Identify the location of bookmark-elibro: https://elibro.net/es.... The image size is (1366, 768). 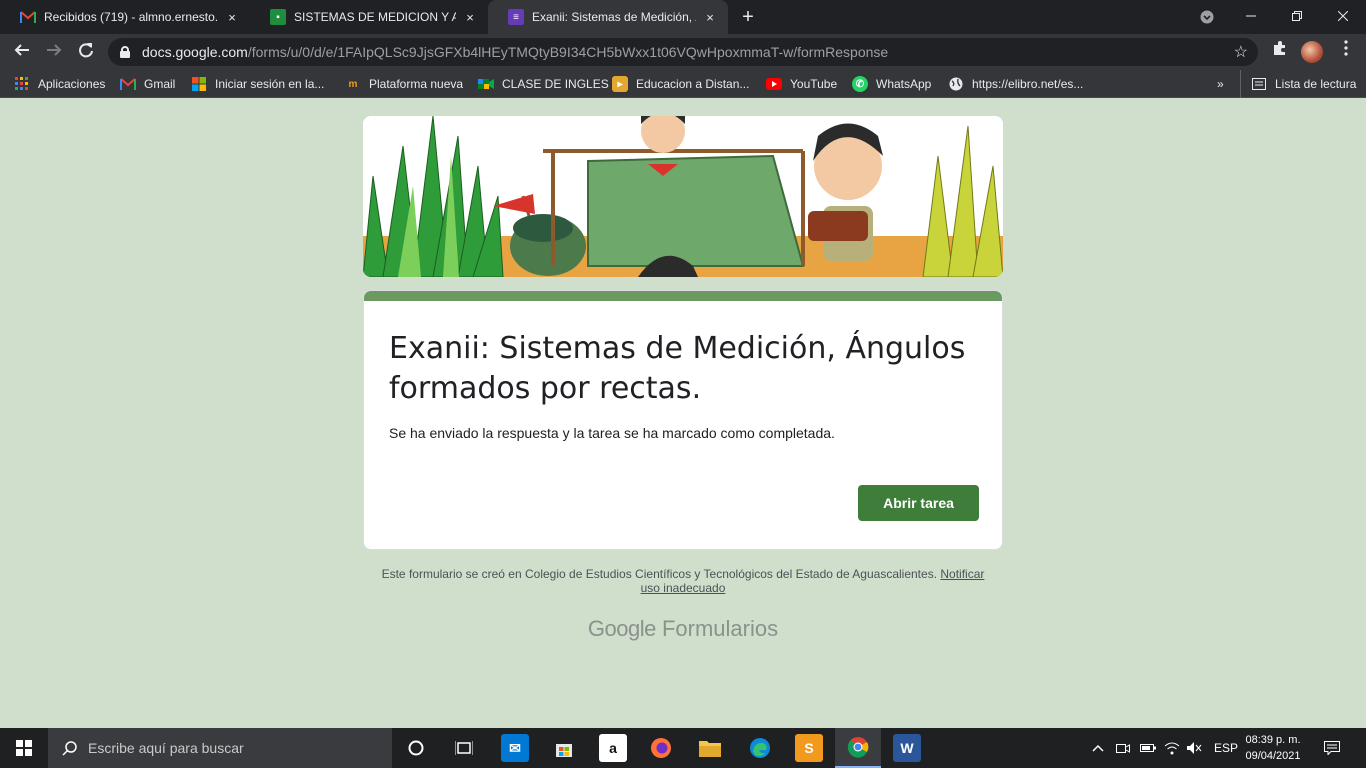
(1015, 84).